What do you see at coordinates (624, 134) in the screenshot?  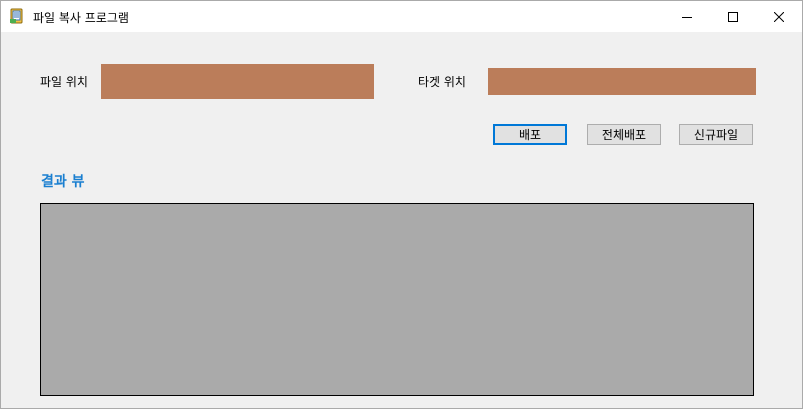 I see `deploy-all-button: 전체배포` at bounding box center [624, 134].